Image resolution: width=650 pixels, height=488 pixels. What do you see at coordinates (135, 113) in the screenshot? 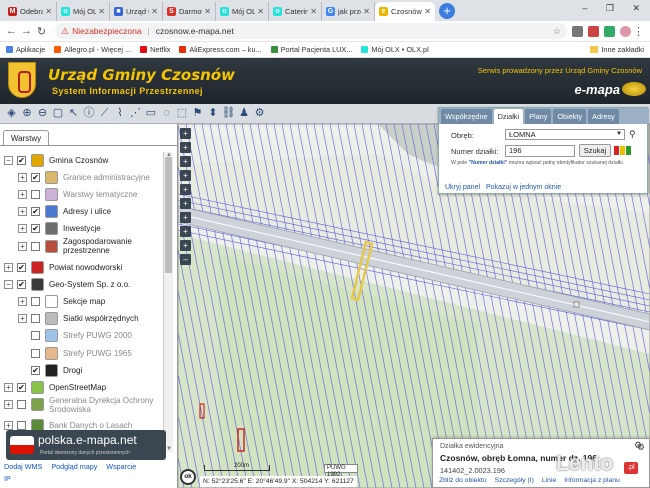
I see `measure-point-icon: ⋰` at bounding box center [135, 113].